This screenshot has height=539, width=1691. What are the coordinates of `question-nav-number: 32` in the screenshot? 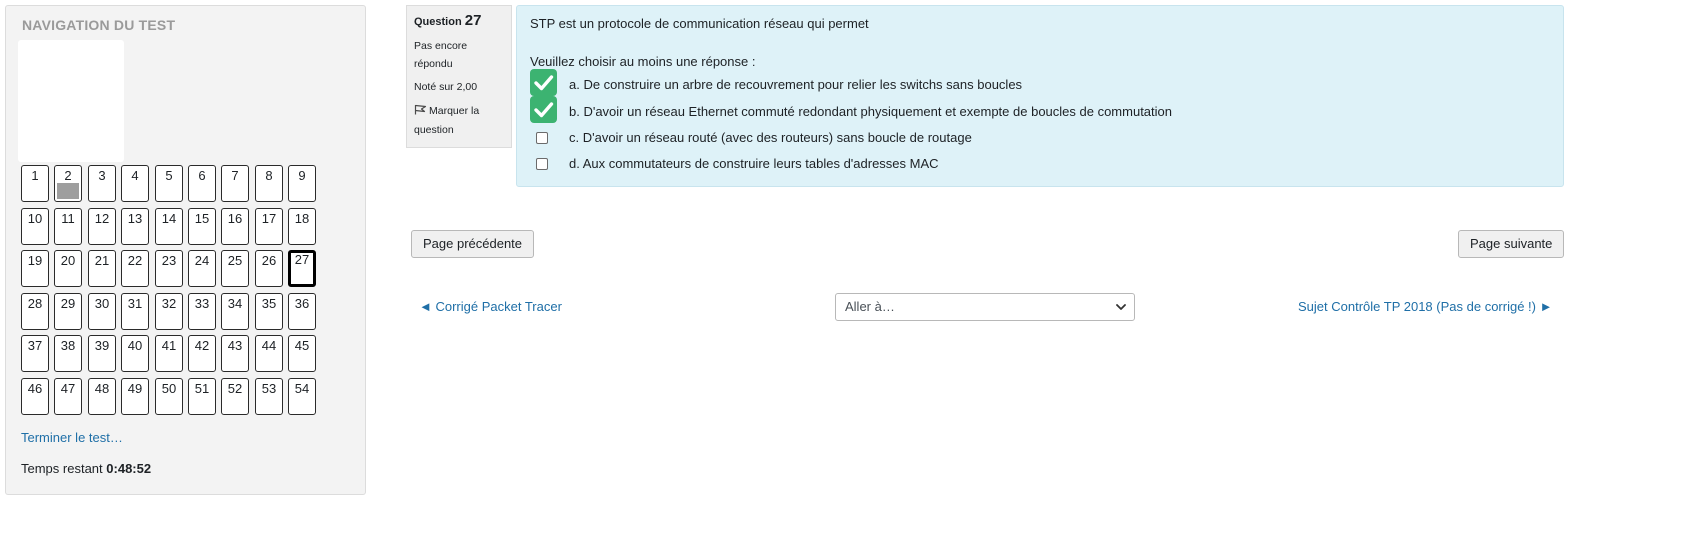 It's located at (169, 303).